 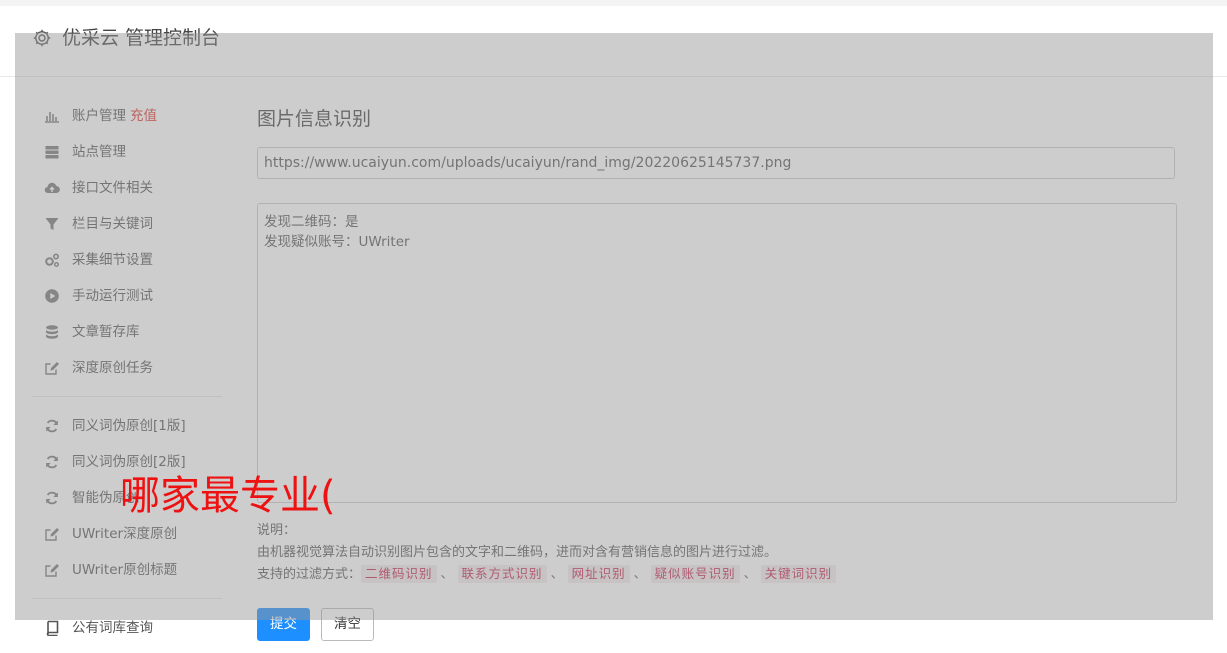 I want to click on submit-button: 提交, so click(x=283, y=624).